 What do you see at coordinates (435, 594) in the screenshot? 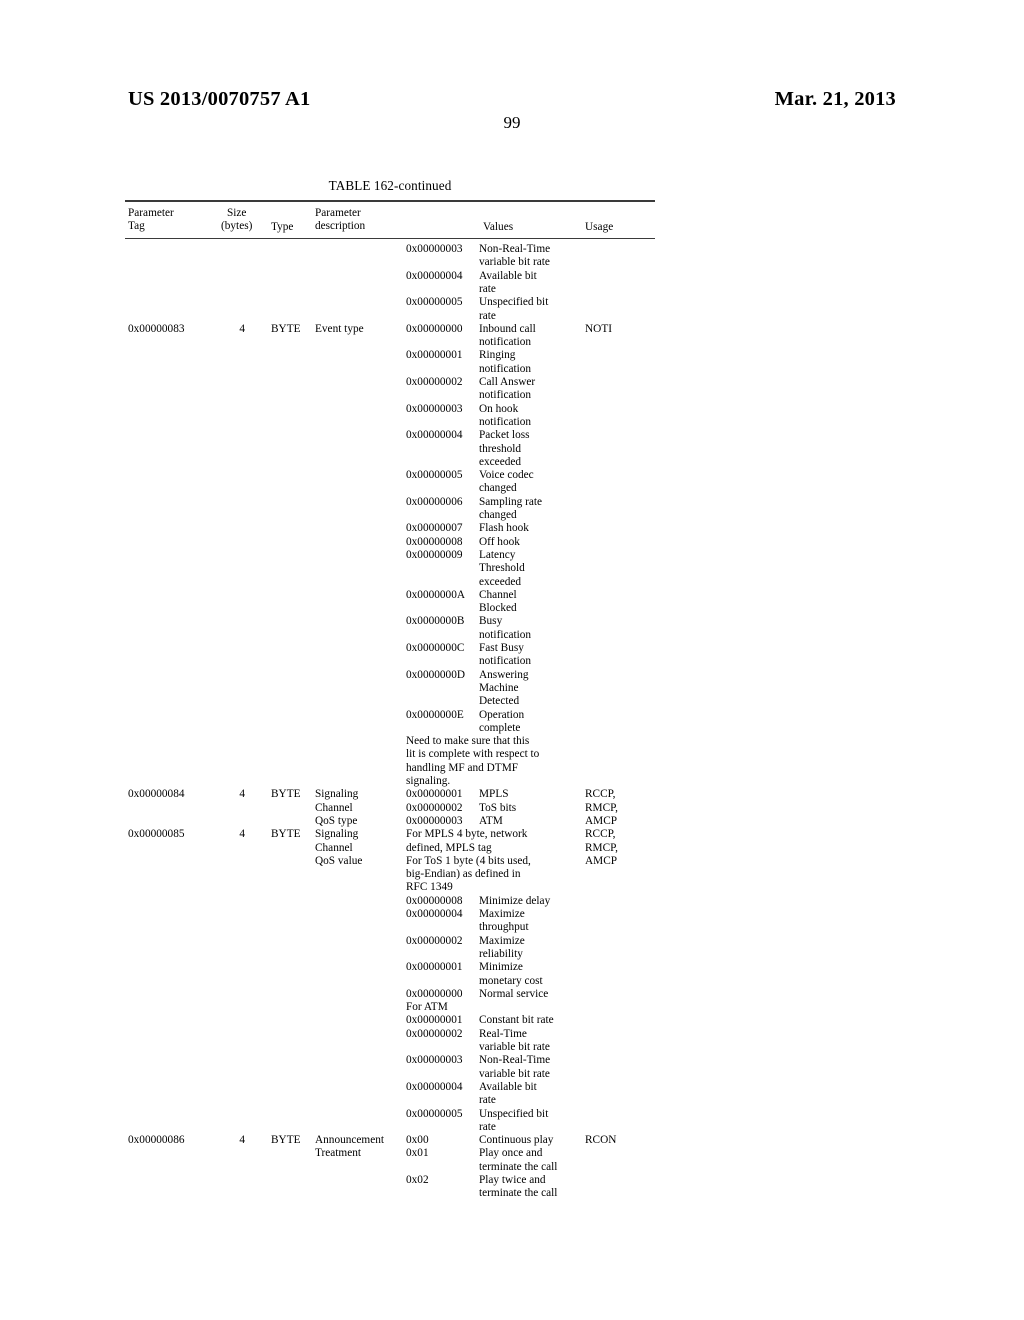
I see `value-code: 0x0000000A` at bounding box center [435, 594].